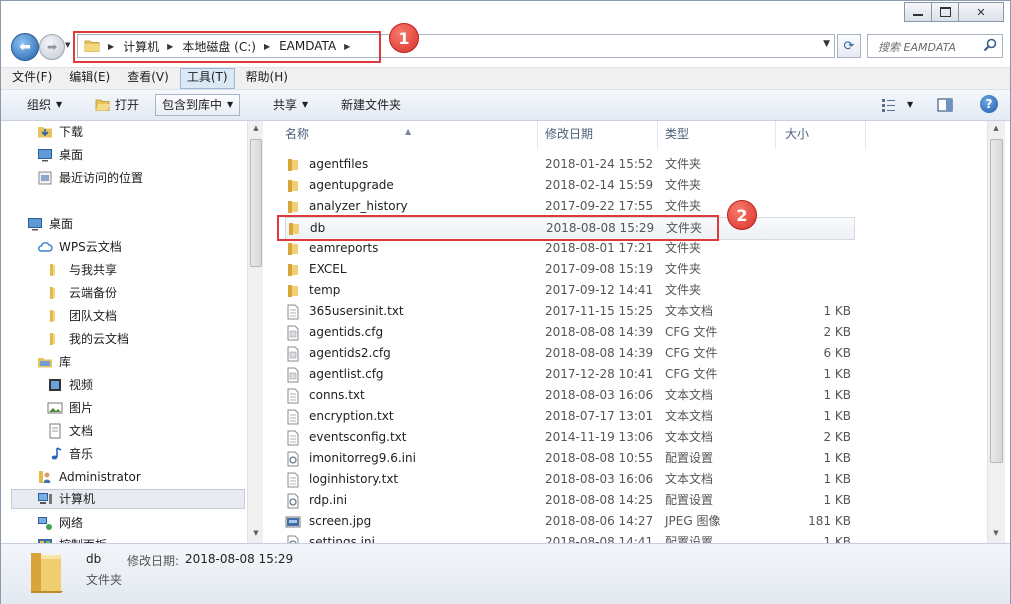  Describe the element at coordinates (256, 203) in the screenshot. I see `nav-scrollbar-thumb` at that location.